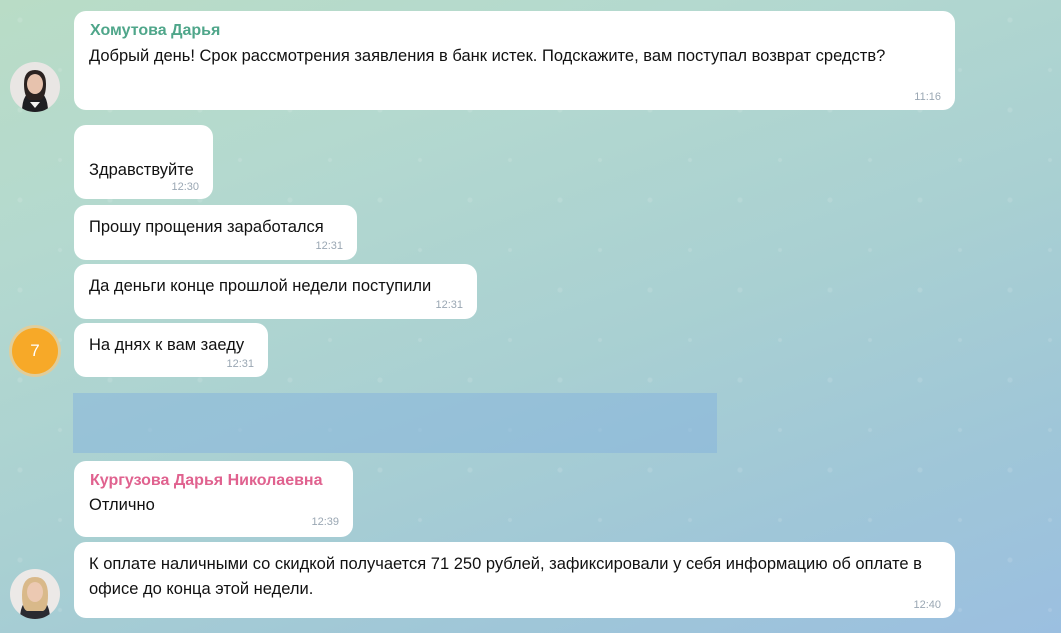 The height and width of the screenshot is (633, 1061). I want to click on message-text: Отлично, so click(122, 505).